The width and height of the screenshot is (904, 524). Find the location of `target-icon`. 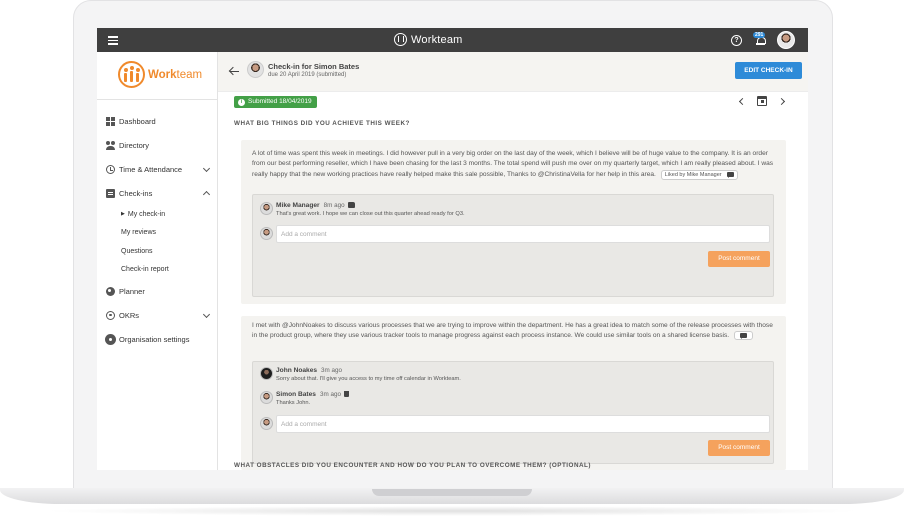

target-icon is located at coordinates (110, 315).